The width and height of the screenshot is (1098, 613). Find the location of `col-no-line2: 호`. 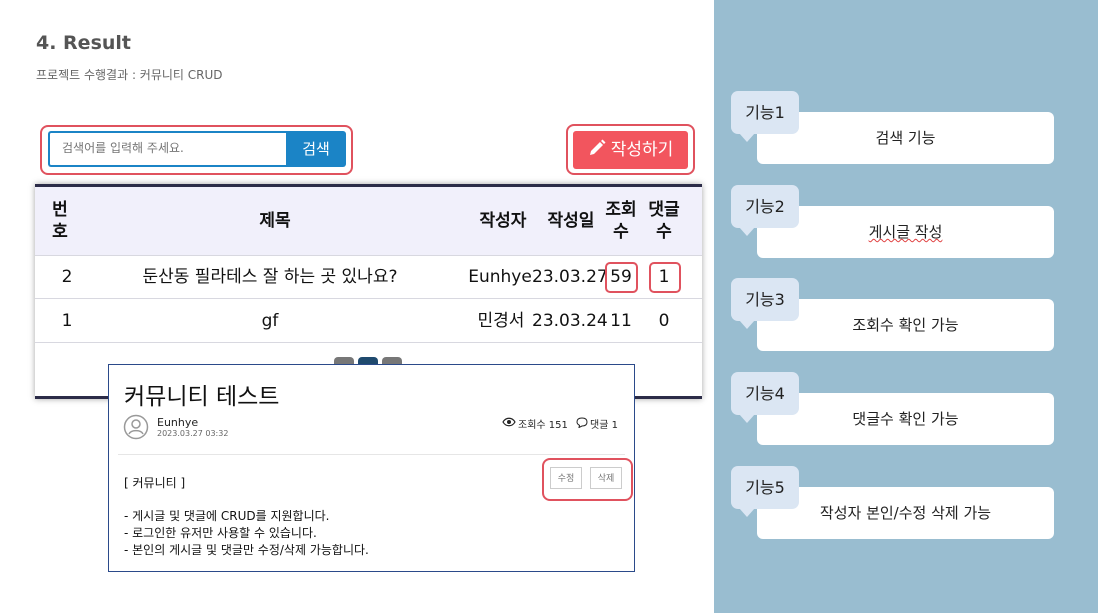

col-no-line2: 호 is located at coordinates (60, 232).